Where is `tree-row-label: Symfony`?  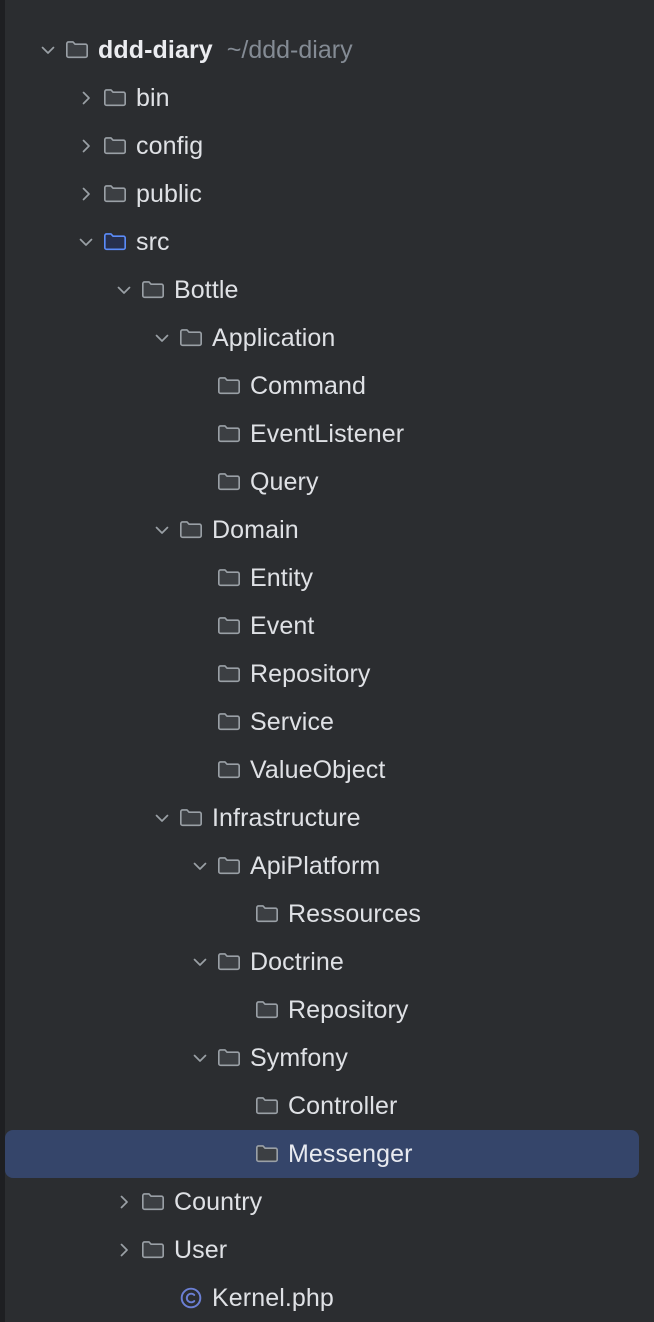 tree-row-label: Symfony is located at coordinates (299, 1057).